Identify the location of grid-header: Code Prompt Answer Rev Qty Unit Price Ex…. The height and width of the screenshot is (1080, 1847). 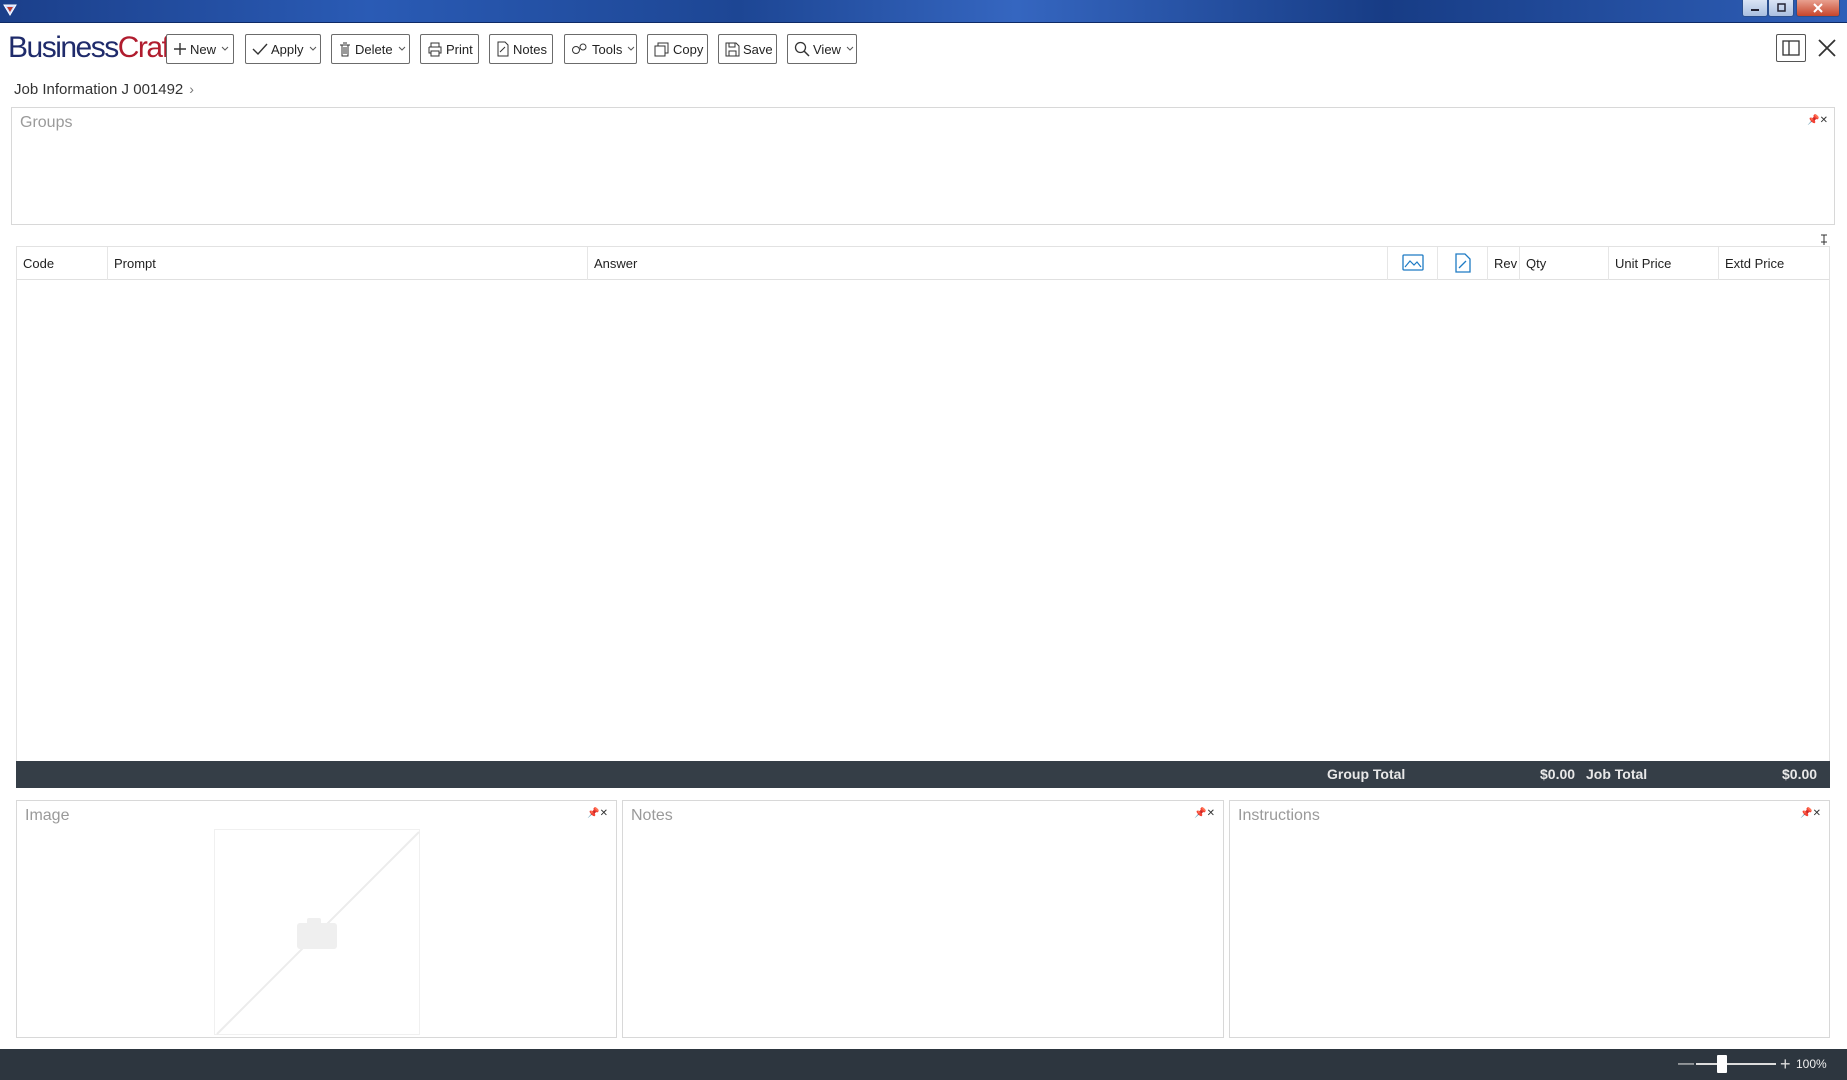
(923, 263).